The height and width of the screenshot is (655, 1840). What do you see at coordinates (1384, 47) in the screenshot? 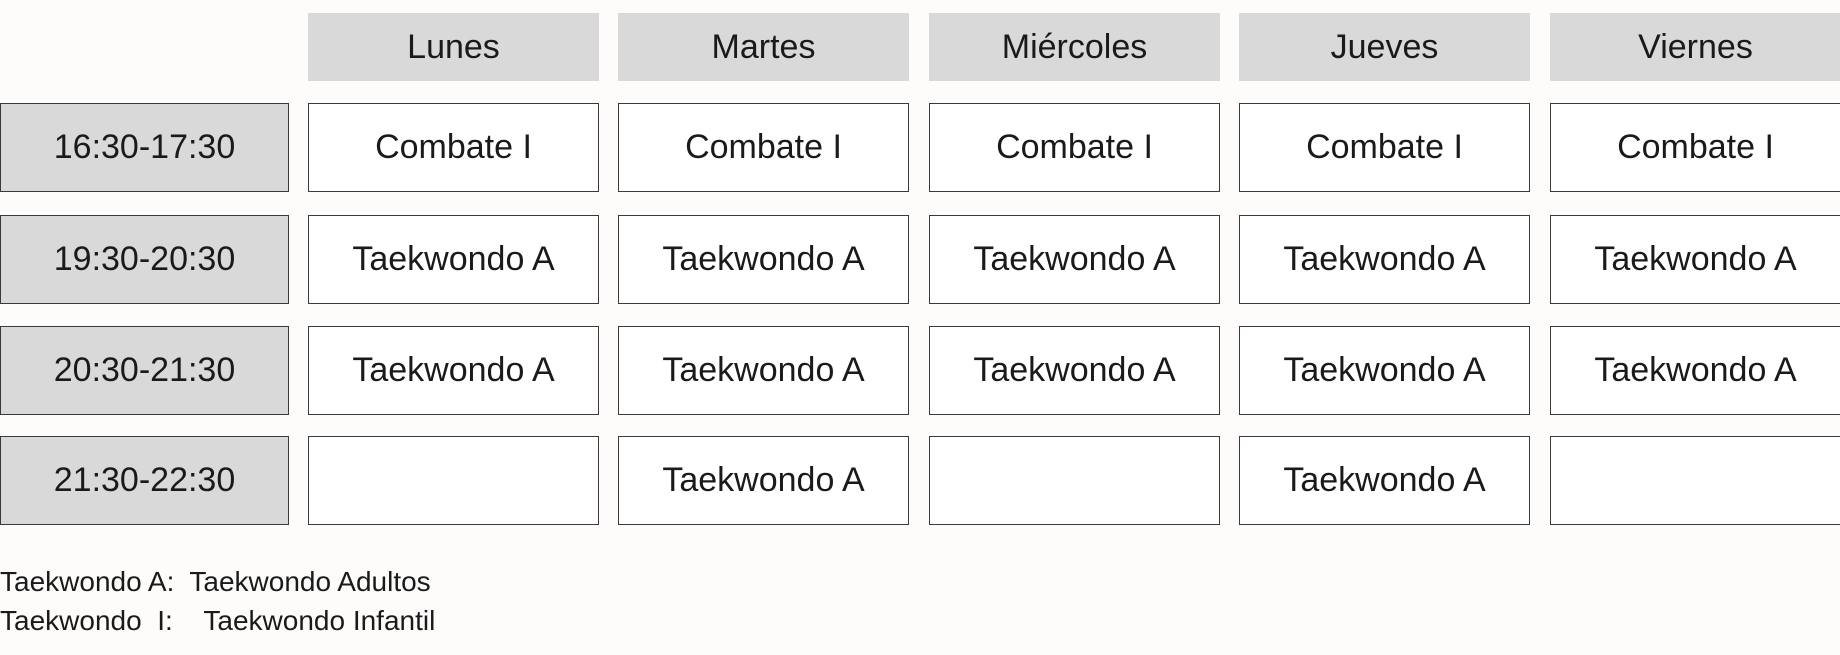
I see `day-header-jueves: Jueves` at bounding box center [1384, 47].